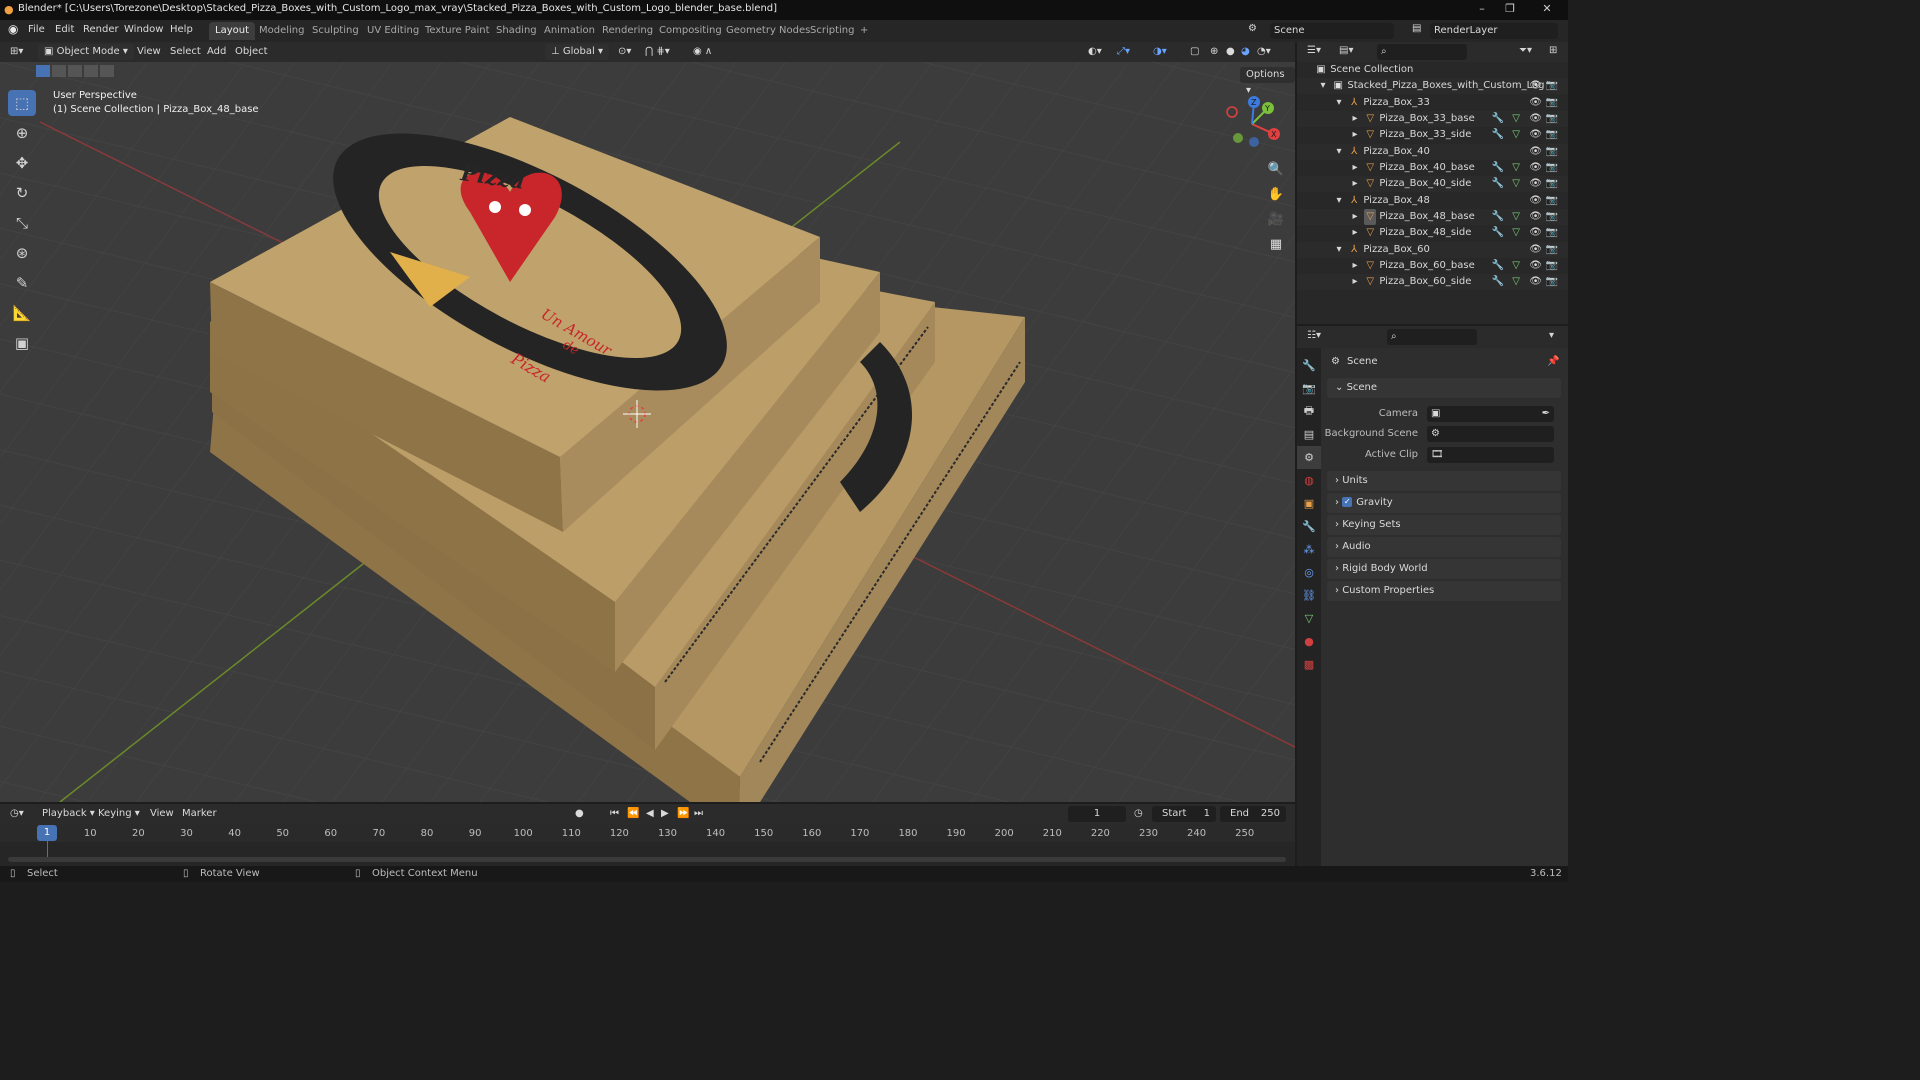 This screenshot has height=1080, width=1920. Describe the element at coordinates (199, 814) in the screenshot. I see `menu-marker: Marker` at that location.